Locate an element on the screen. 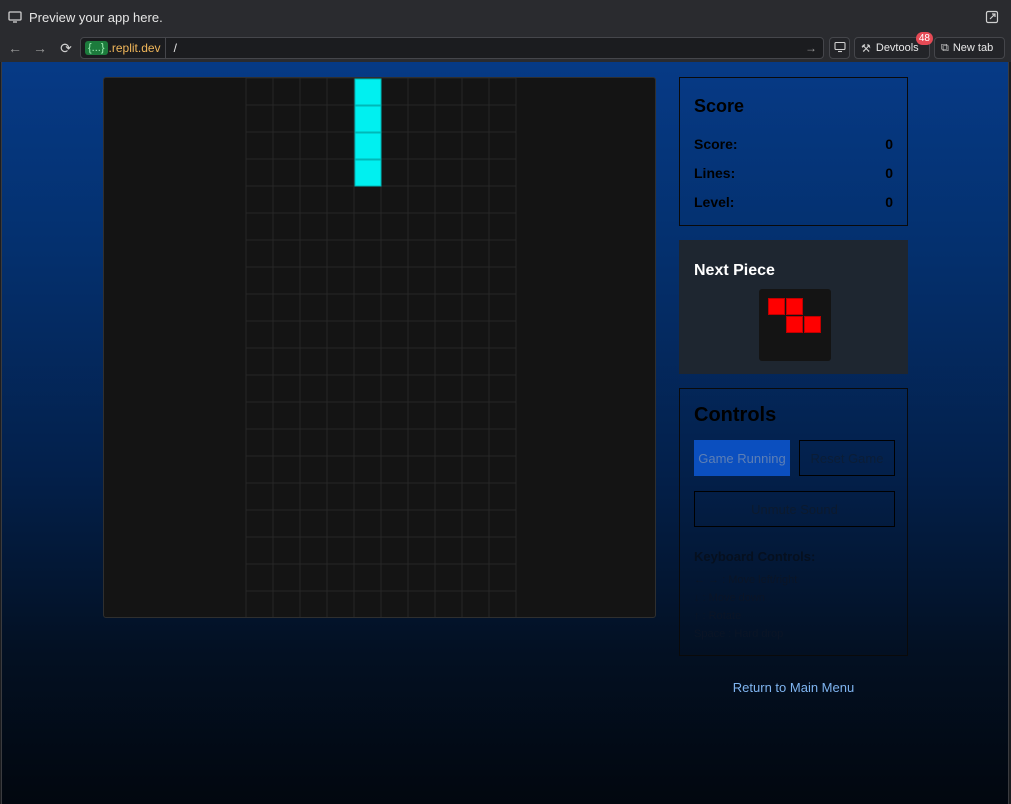 Image resolution: width=1011 pixels, height=804 pixels. monitor-icon is located at coordinates (15, 17).